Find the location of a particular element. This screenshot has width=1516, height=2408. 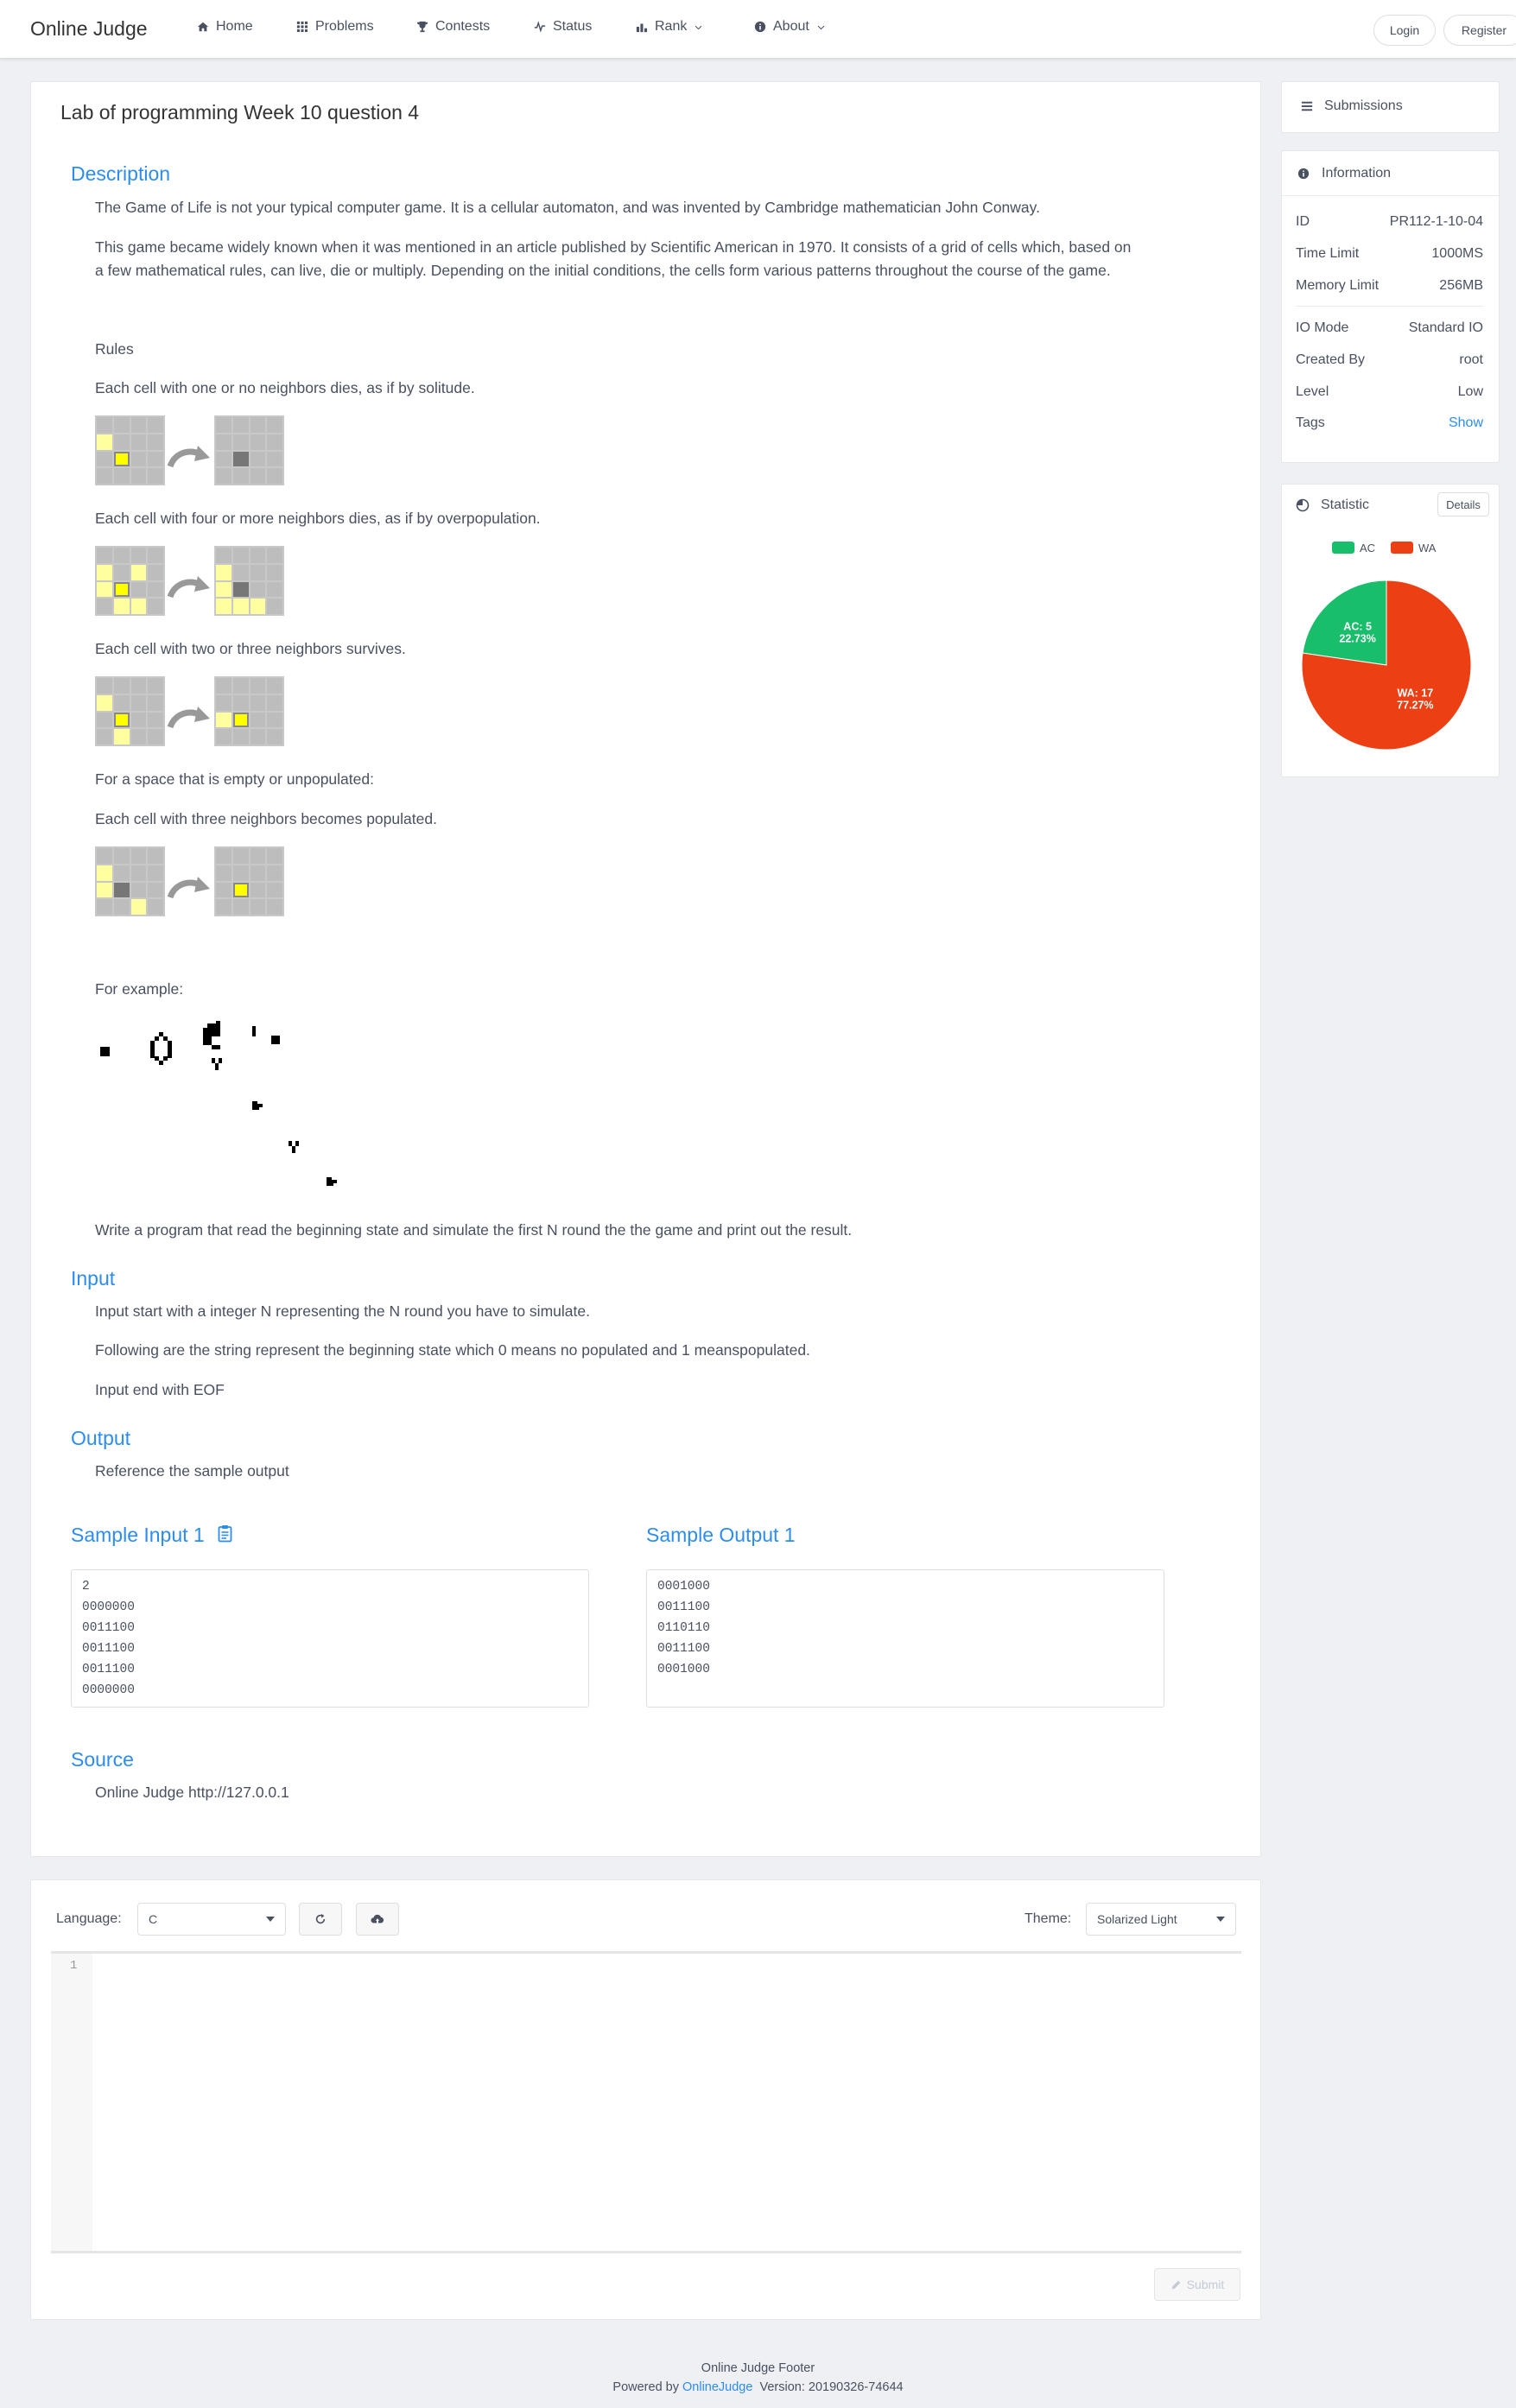

legend-label-ac: AC is located at coordinates (1367, 548).